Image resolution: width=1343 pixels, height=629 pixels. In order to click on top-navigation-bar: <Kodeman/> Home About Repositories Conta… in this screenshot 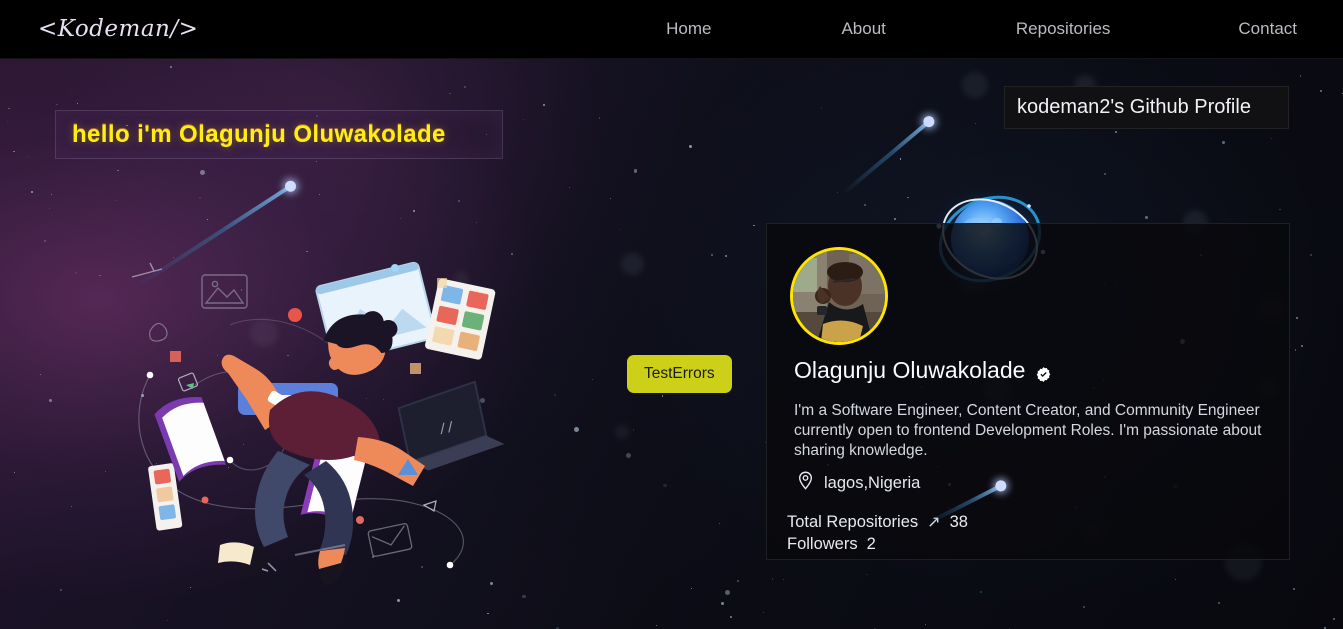, I will do `click(671, 29)`.